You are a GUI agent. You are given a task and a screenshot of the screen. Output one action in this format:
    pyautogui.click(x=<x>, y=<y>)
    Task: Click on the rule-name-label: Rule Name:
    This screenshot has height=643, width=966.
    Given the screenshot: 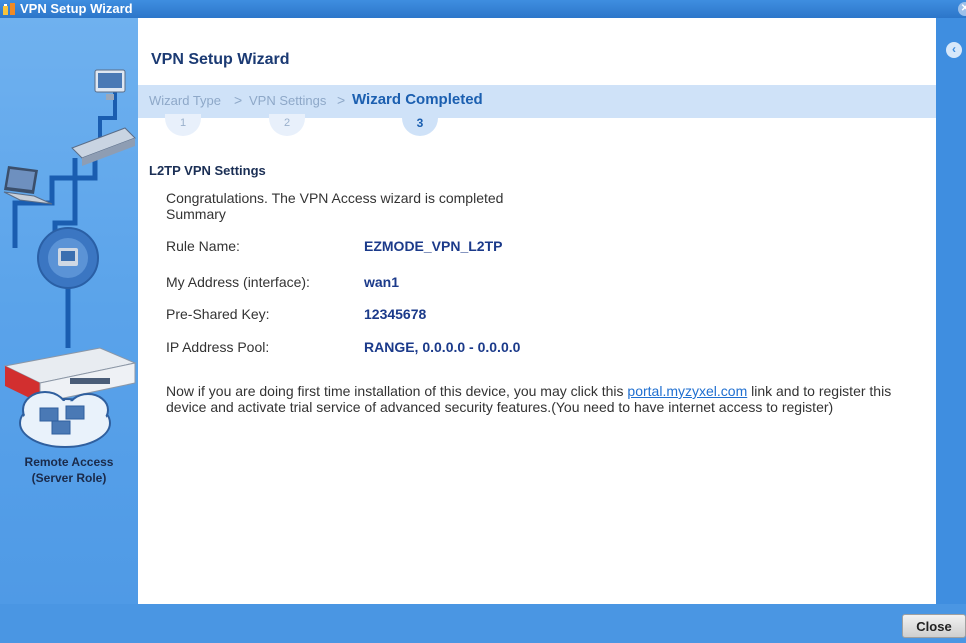 What is the action you would take?
    pyautogui.click(x=203, y=246)
    